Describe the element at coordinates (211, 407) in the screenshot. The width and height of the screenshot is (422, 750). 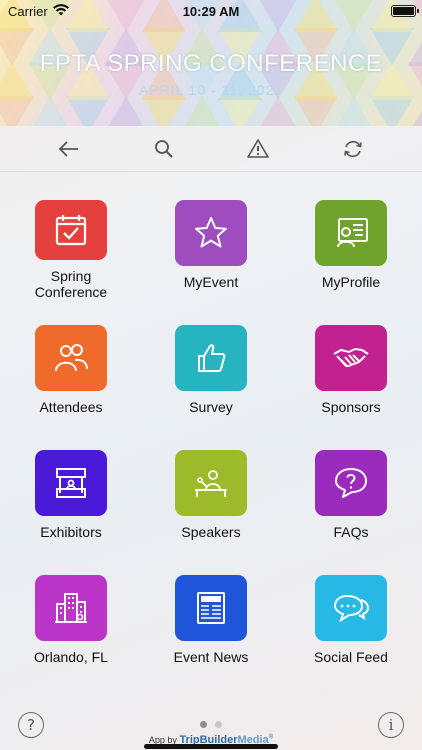
I see `menu-tile-label: Survey` at that location.